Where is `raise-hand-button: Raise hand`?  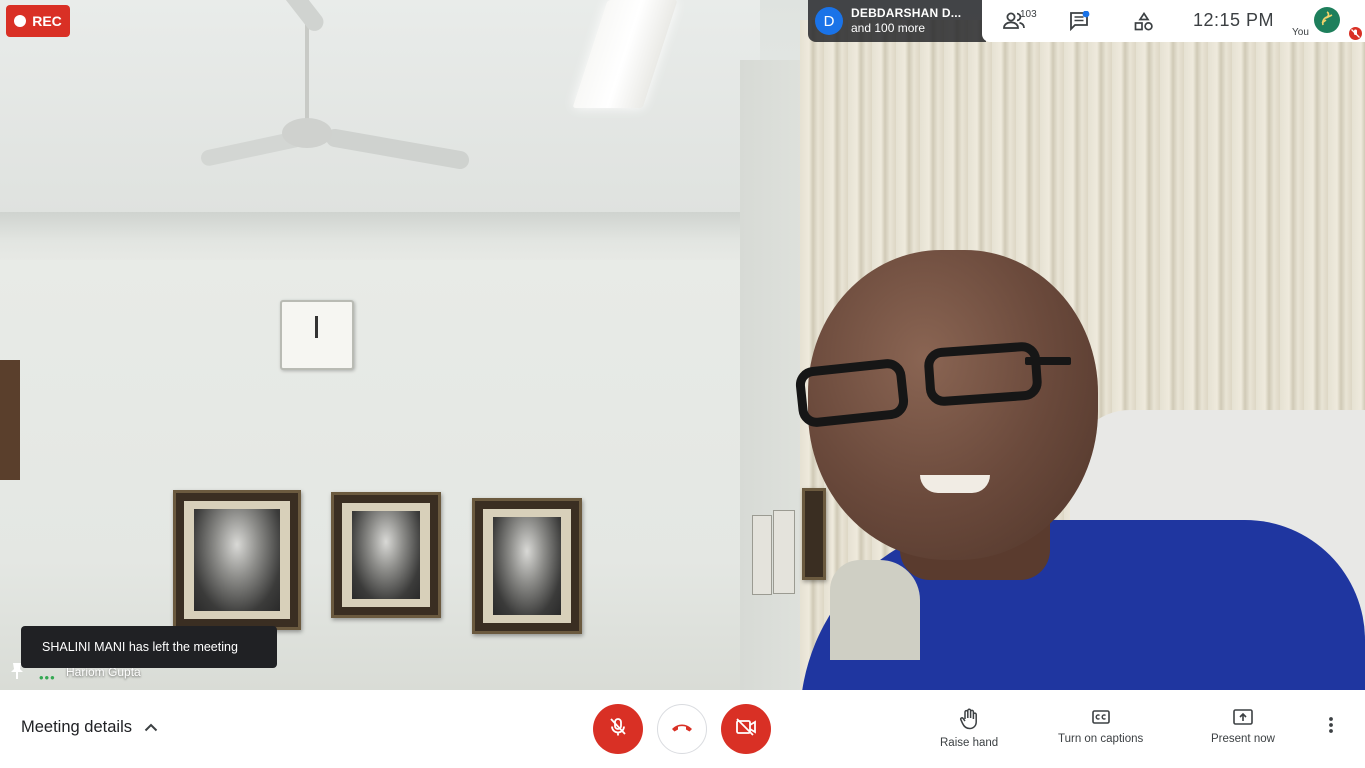 raise-hand-button: Raise hand is located at coordinates (969, 728).